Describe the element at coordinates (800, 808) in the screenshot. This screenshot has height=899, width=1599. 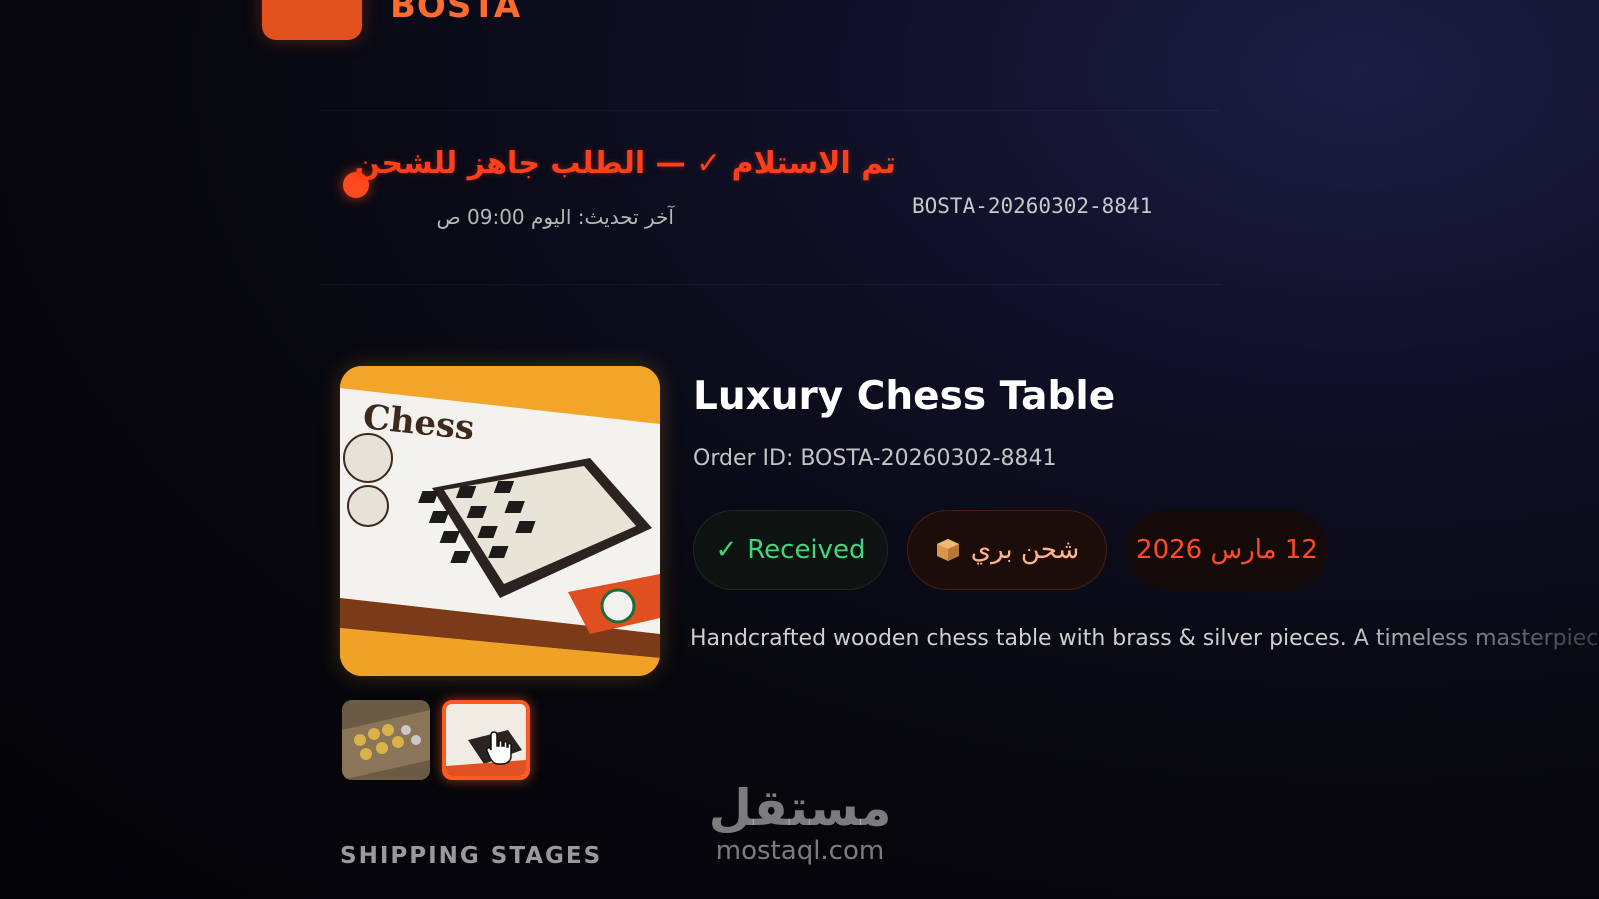
I see `watermark-arabic: مستقل` at that location.